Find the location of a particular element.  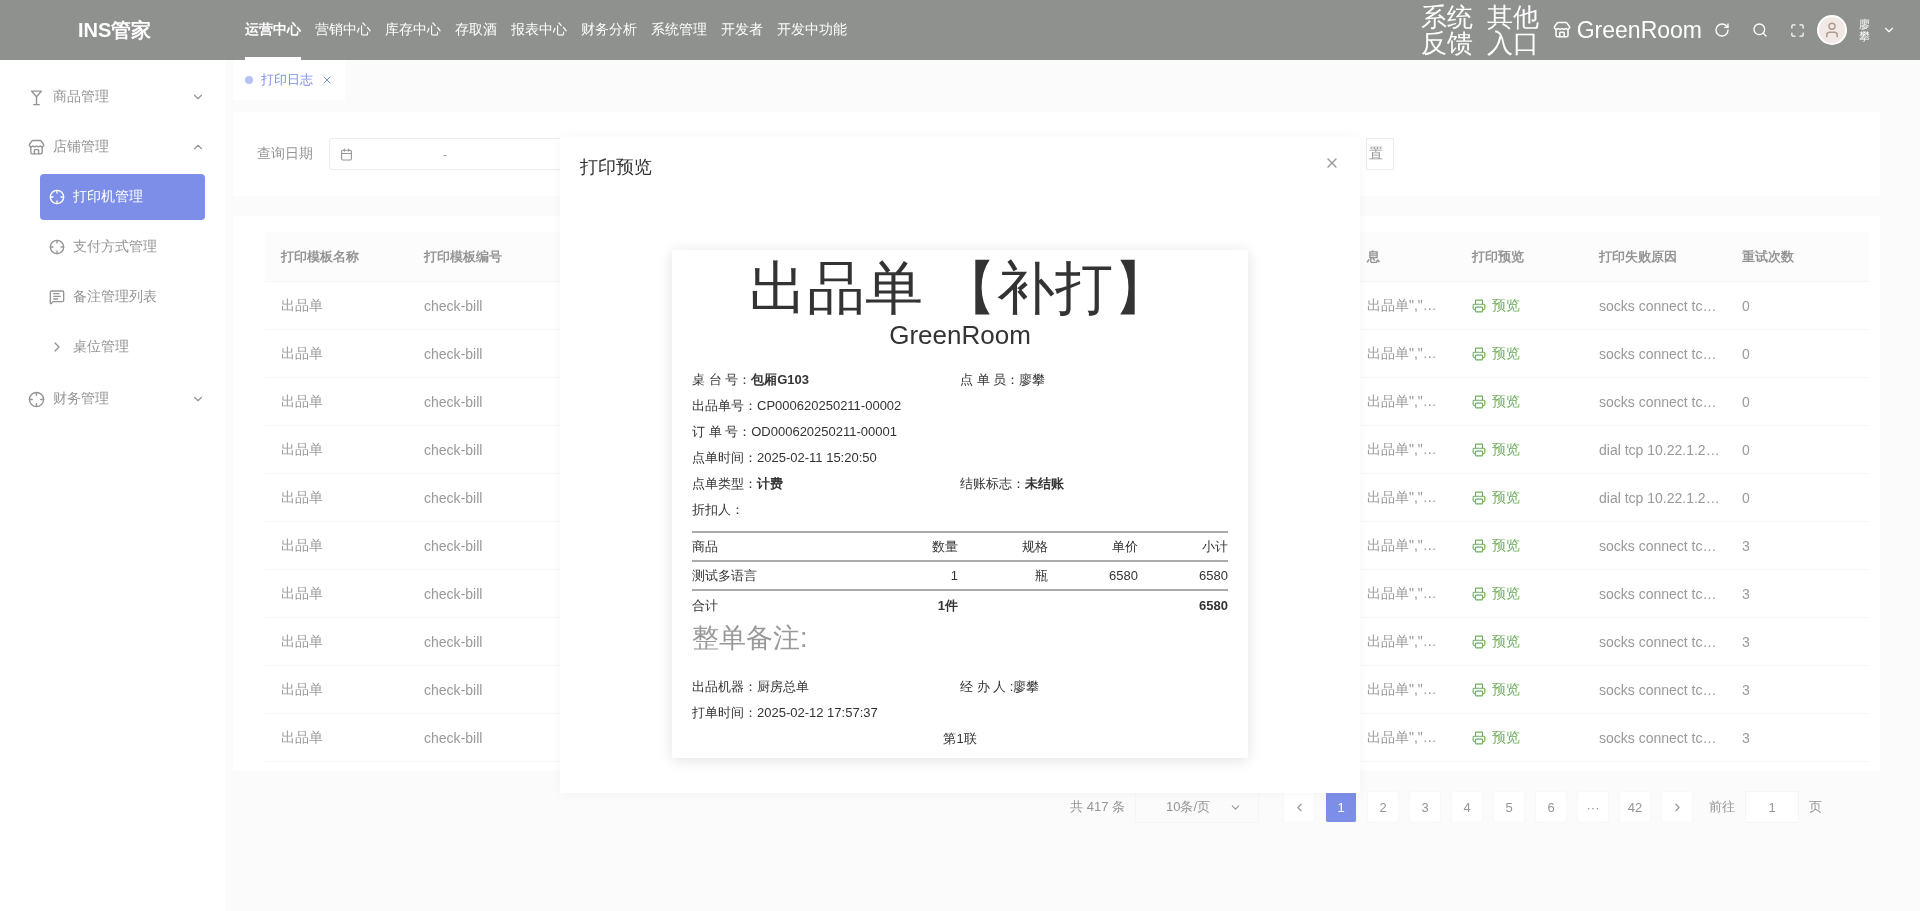

page-button: 42 is located at coordinates (1635, 807).